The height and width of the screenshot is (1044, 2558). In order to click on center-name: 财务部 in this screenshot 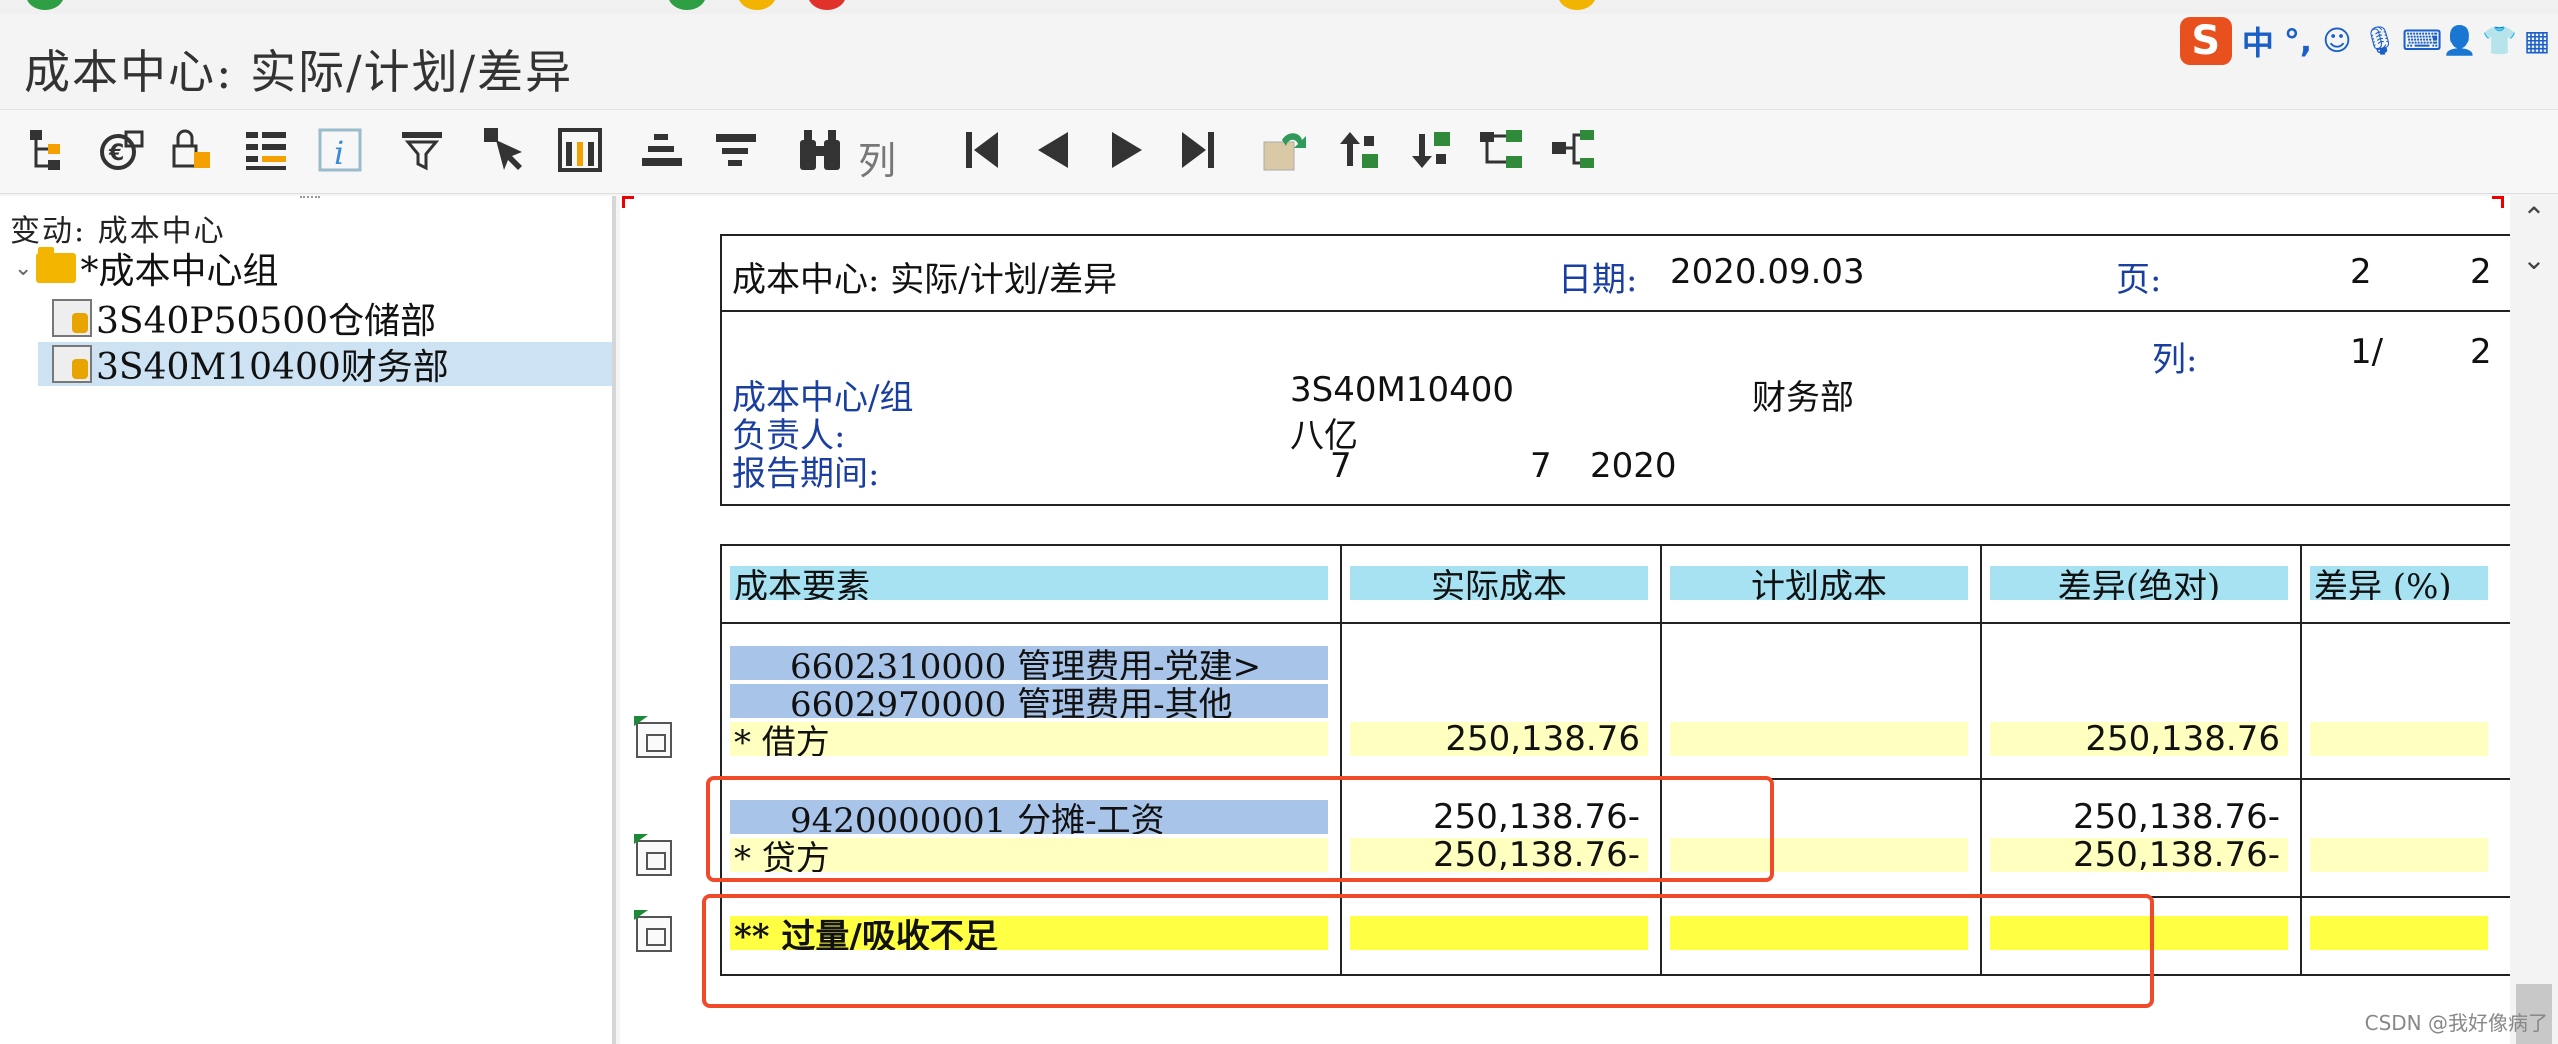, I will do `click(1803, 398)`.